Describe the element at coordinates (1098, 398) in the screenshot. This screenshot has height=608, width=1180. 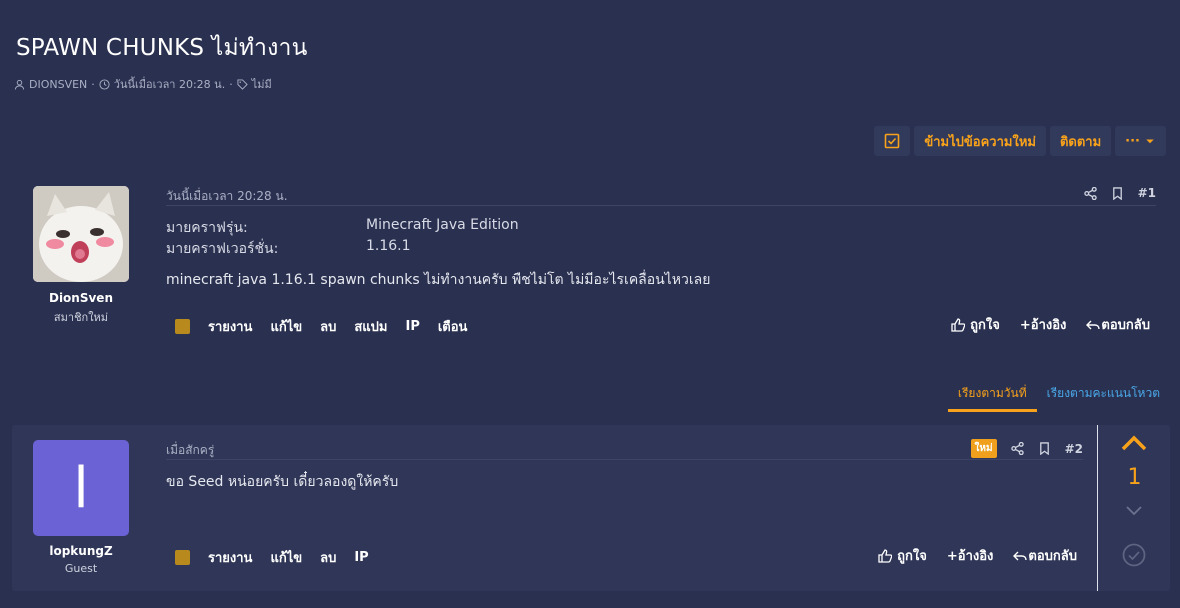
I see `tab-sort-score: เรียงตามคะแนนโหวต` at that location.